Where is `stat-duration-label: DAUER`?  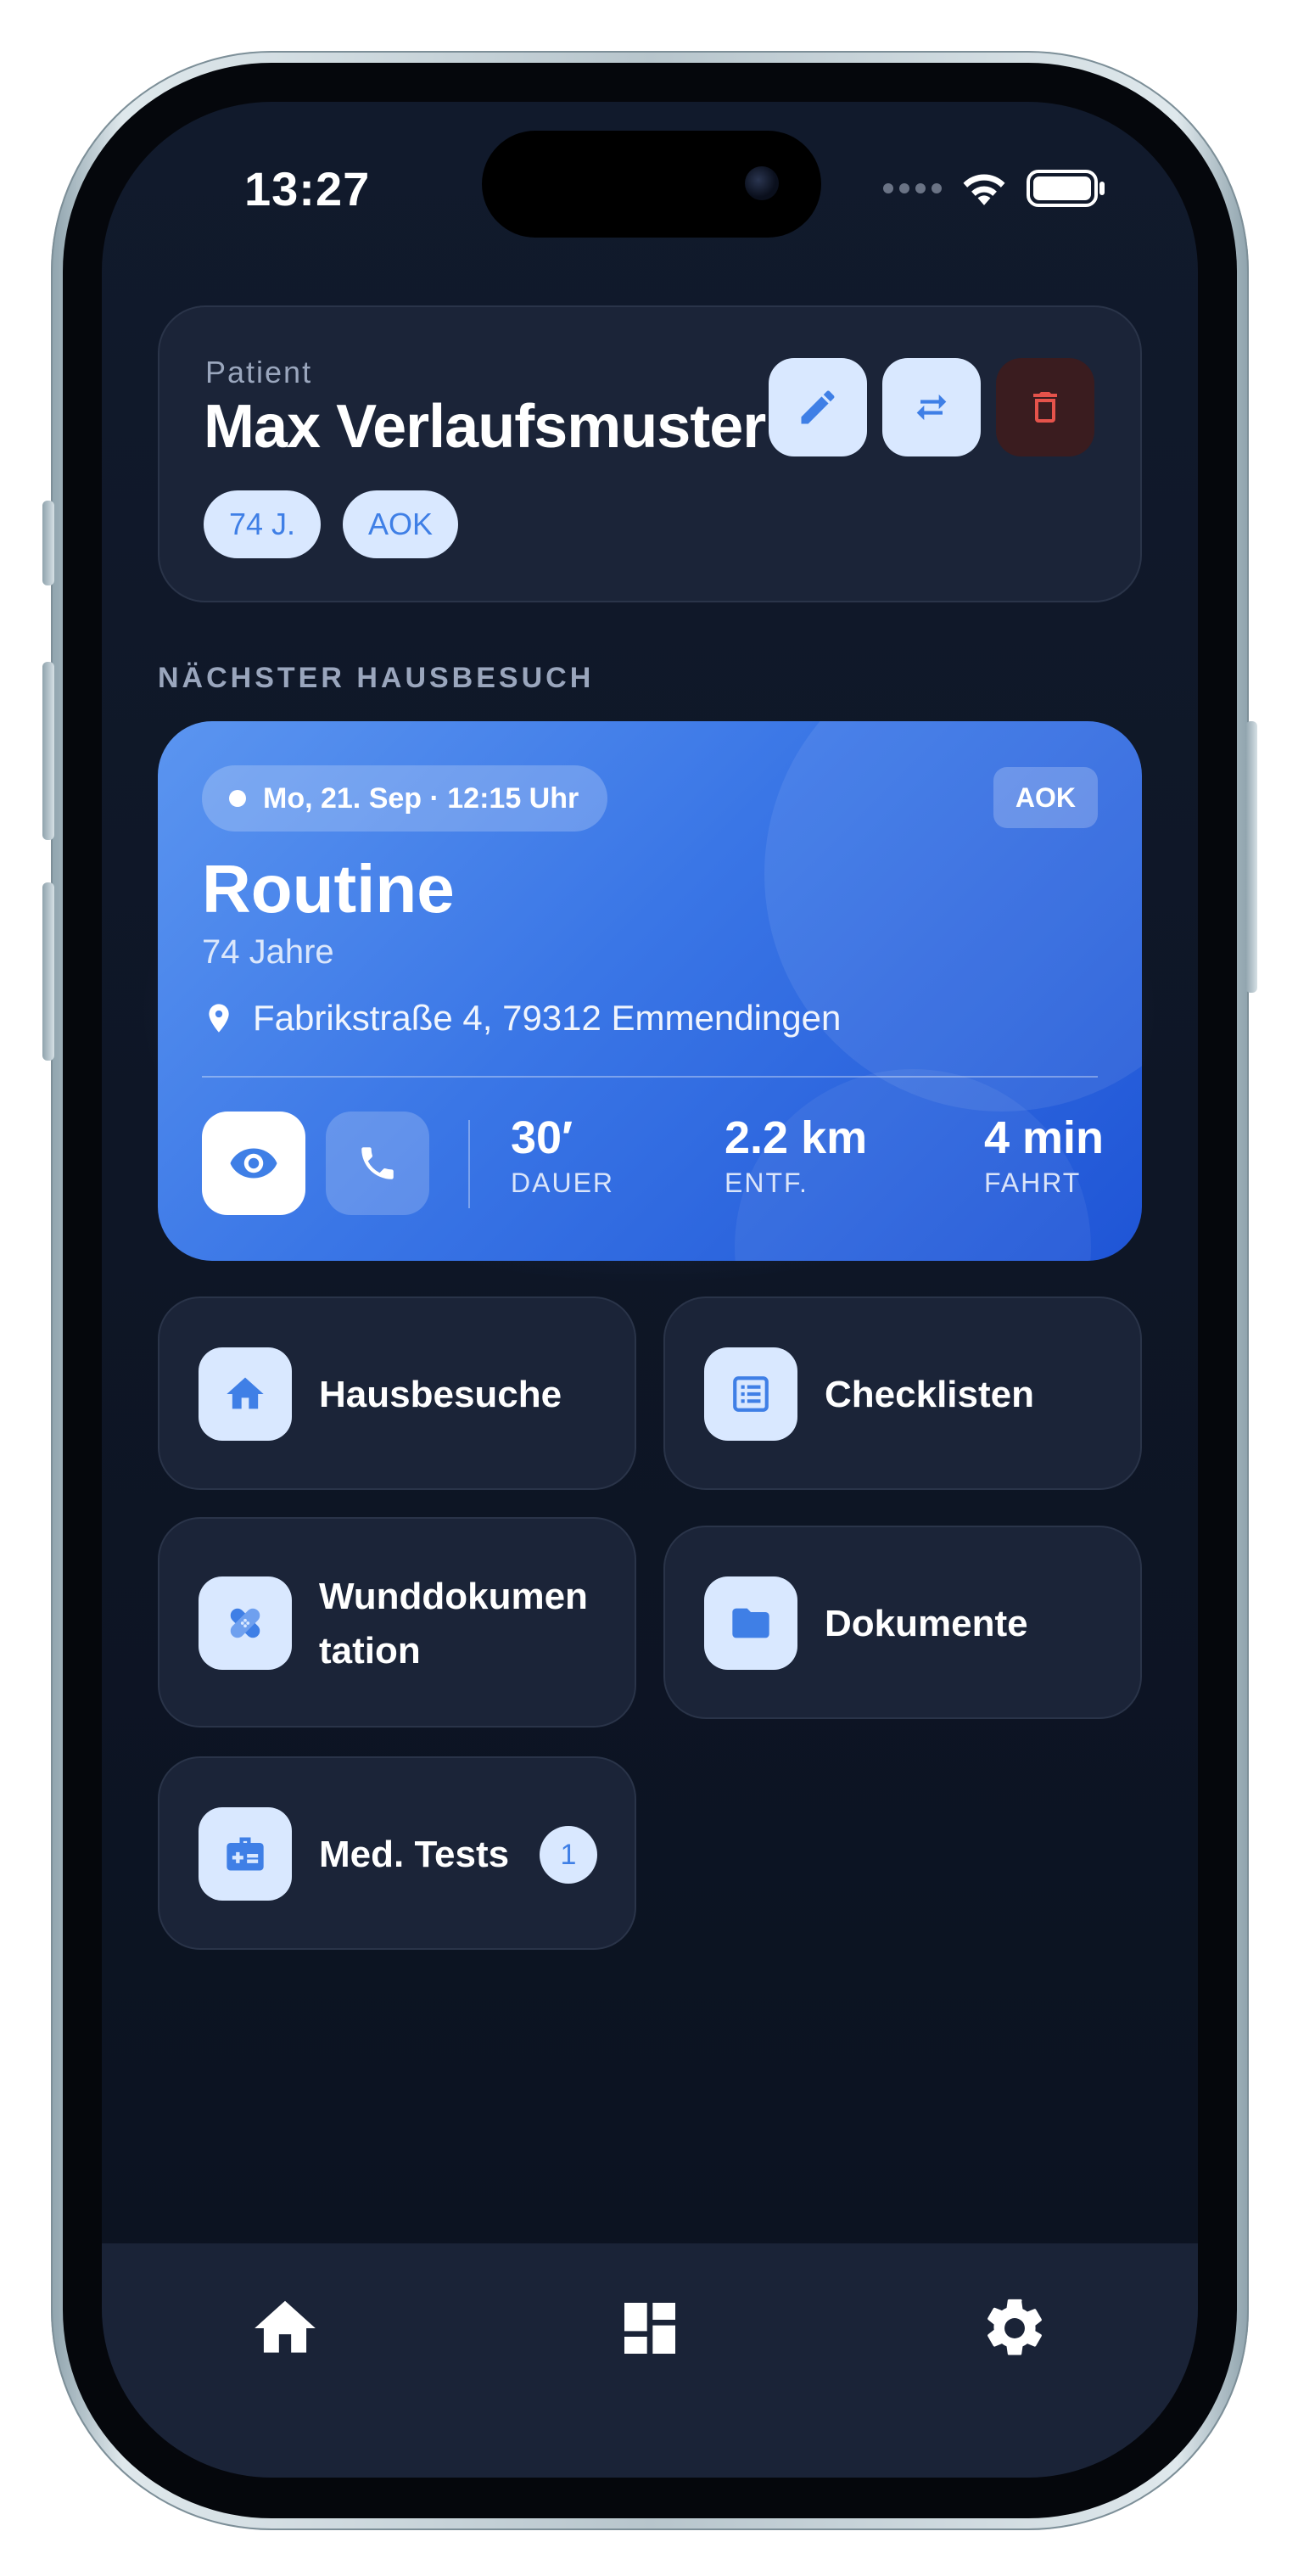 stat-duration-label: DAUER is located at coordinates (563, 1183).